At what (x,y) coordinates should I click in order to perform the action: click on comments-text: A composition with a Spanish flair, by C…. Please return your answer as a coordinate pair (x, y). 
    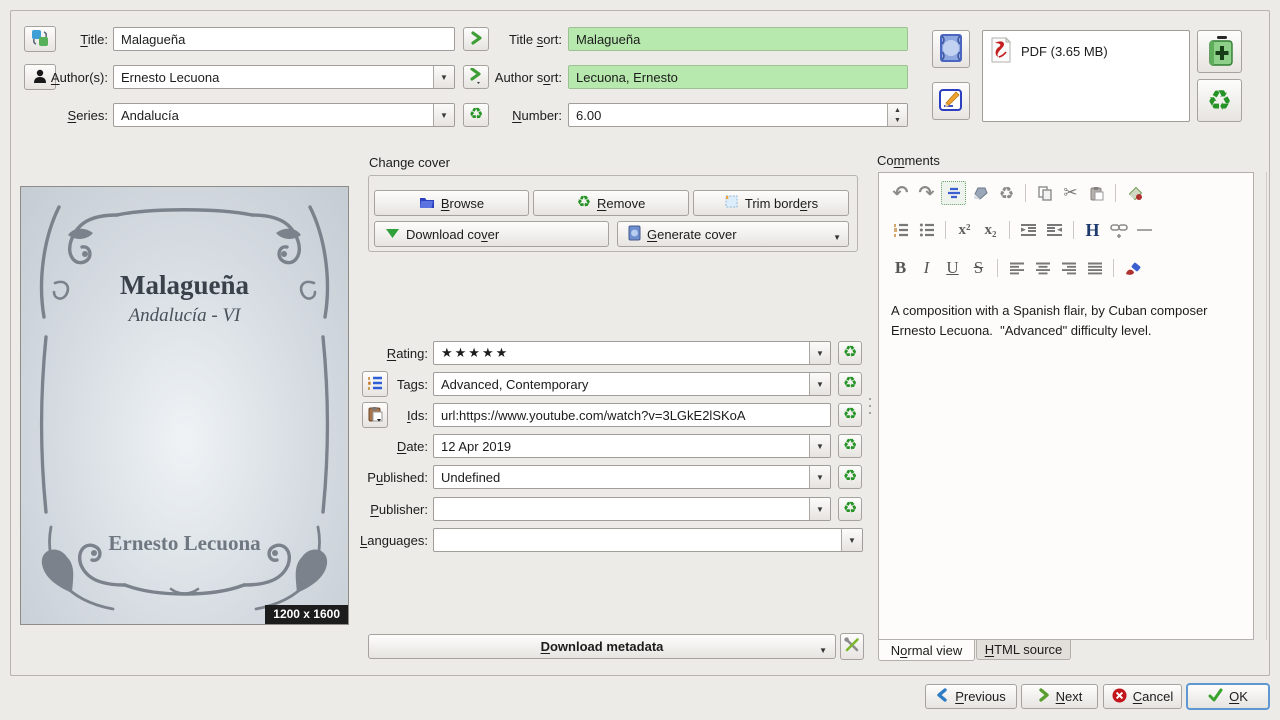
    Looking at the image, I should click on (1065, 320).